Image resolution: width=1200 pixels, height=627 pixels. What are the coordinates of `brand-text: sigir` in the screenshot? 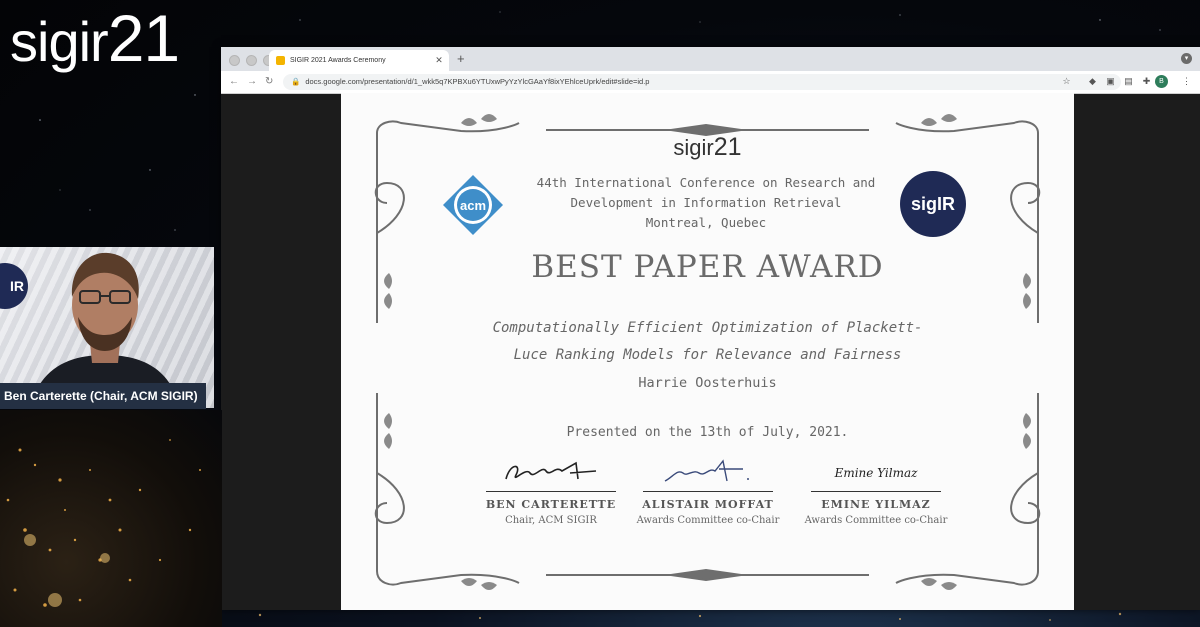 It's located at (59, 41).